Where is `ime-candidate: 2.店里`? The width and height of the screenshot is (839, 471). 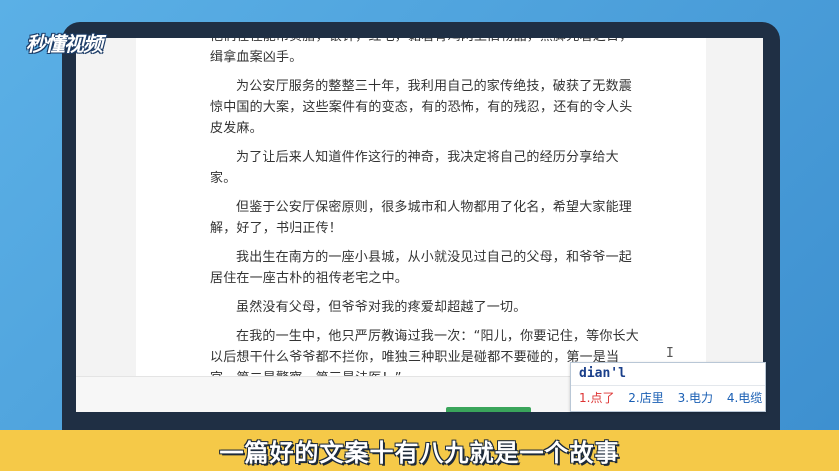
ime-candidate: 2.店里 is located at coordinates (645, 397).